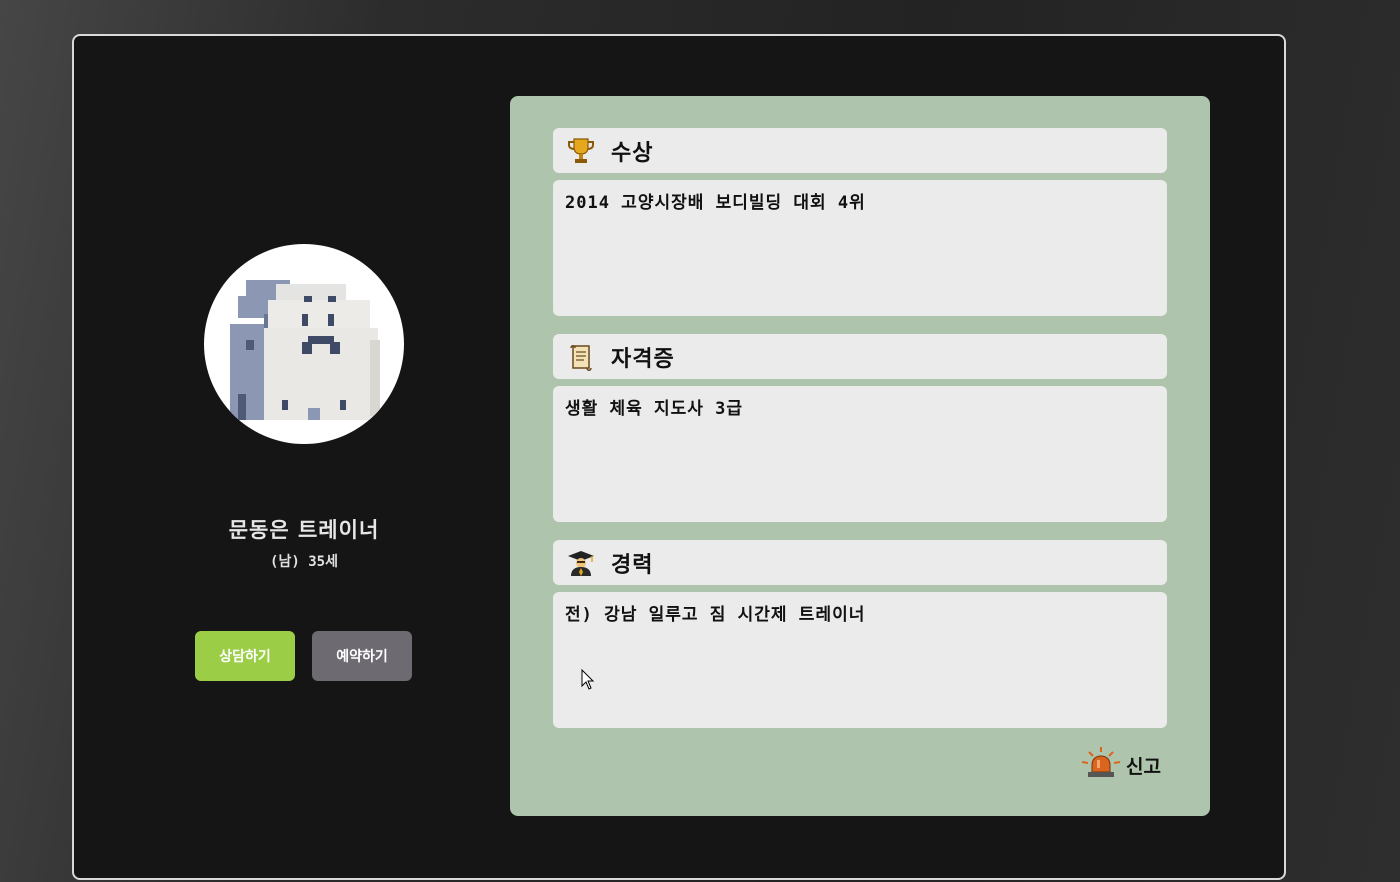  What do you see at coordinates (304, 562) in the screenshot?
I see `trainer-gender-age: (남) 35세` at bounding box center [304, 562].